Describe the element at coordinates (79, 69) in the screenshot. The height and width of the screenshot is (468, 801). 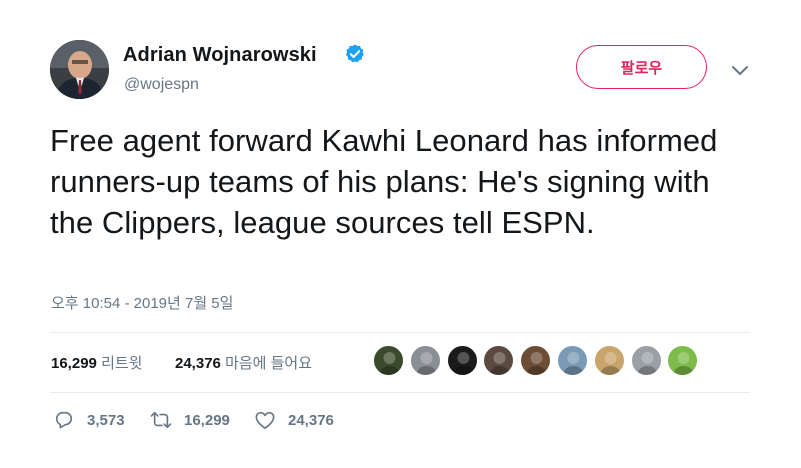
I see `author-avatar` at that location.